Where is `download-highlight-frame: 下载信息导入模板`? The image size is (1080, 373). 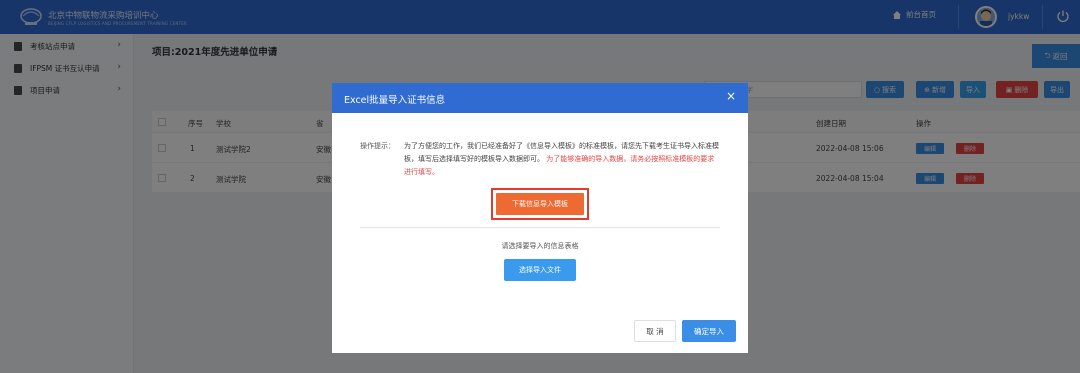
download-highlight-frame: 下载信息导入模板 is located at coordinates (540, 204).